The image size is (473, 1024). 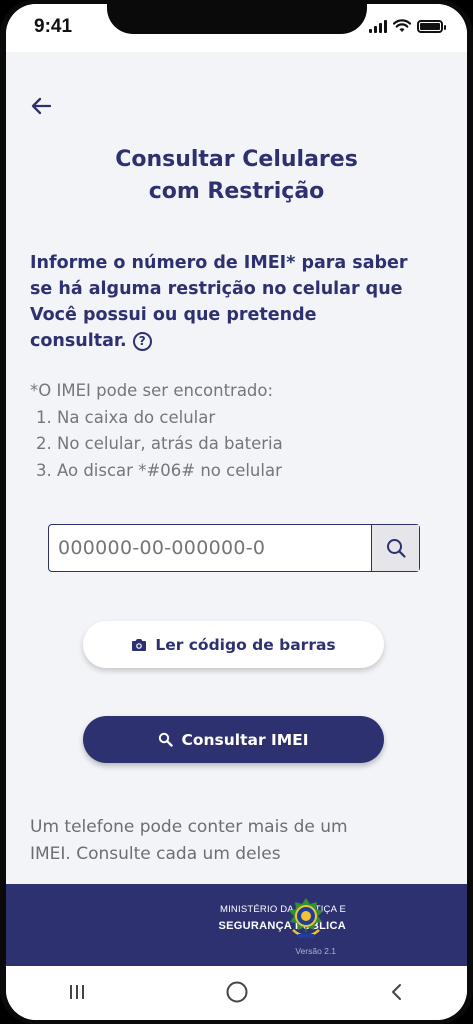 I want to click on notch, so click(x=237, y=19).